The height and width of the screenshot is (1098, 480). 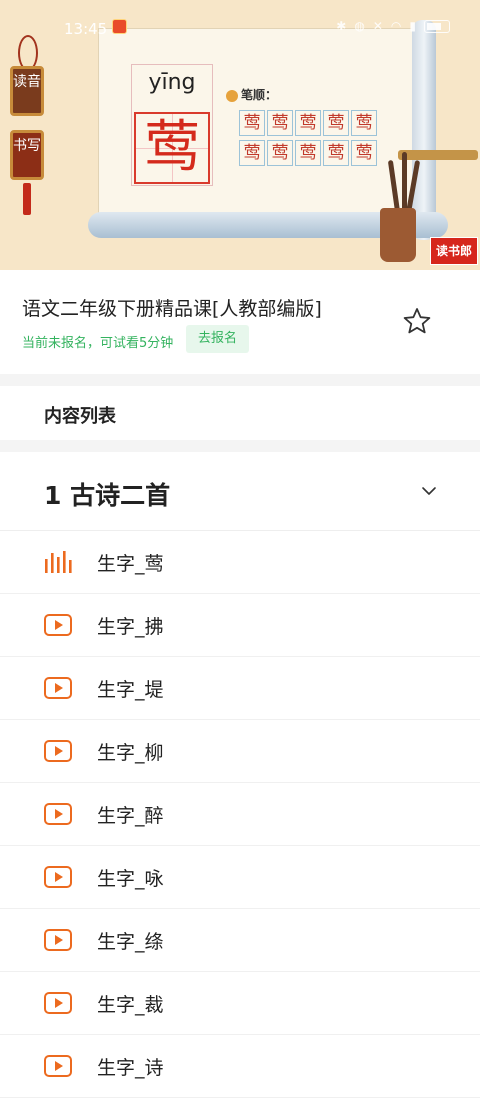 What do you see at coordinates (429, 491) in the screenshot?
I see `chevron-down-icon` at bounding box center [429, 491].